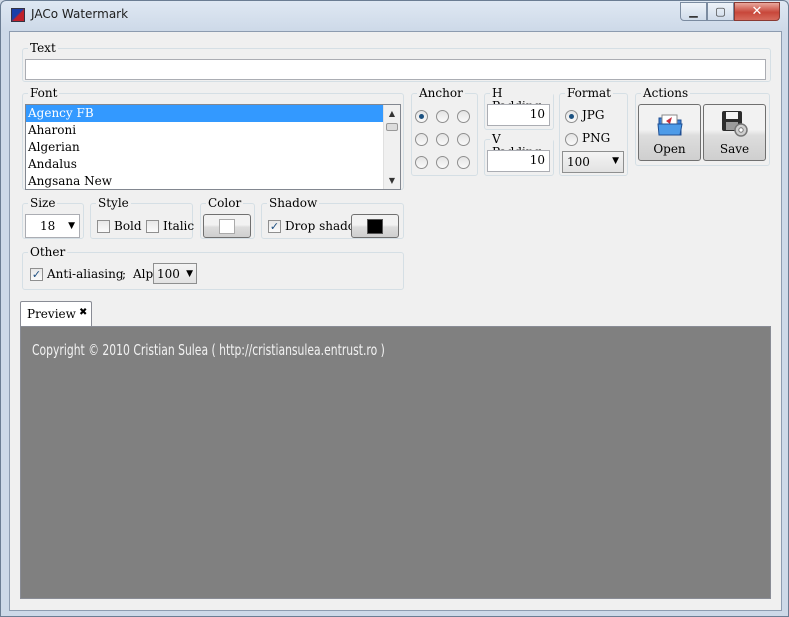 Image resolution: width=789 pixels, height=617 pixels. Describe the element at coordinates (593, 162) in the screenshot. I see `quality-dropdown: 100 ▼` at that location.